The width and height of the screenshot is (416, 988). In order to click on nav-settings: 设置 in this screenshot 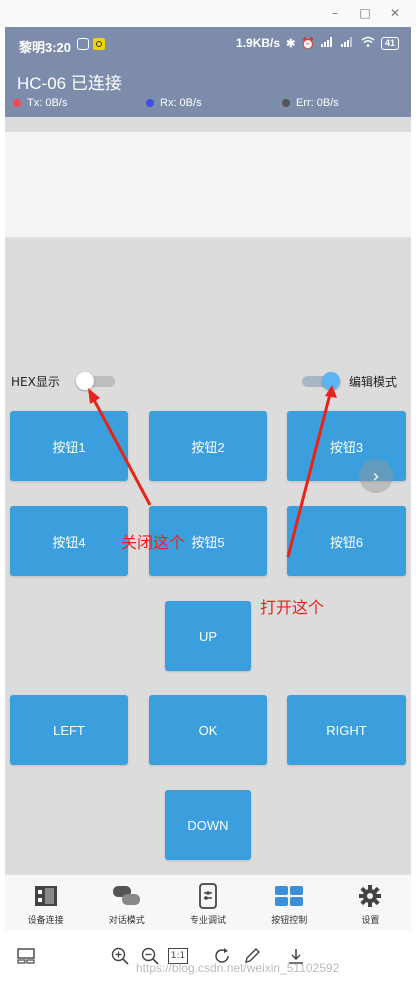, I will do `click(370, 902)`.